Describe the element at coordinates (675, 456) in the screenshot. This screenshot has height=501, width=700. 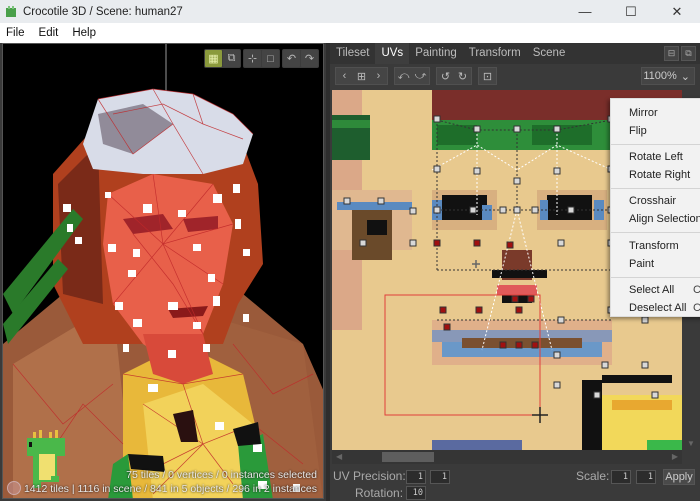
I see `scroll-right-icon: ▶` at that location.